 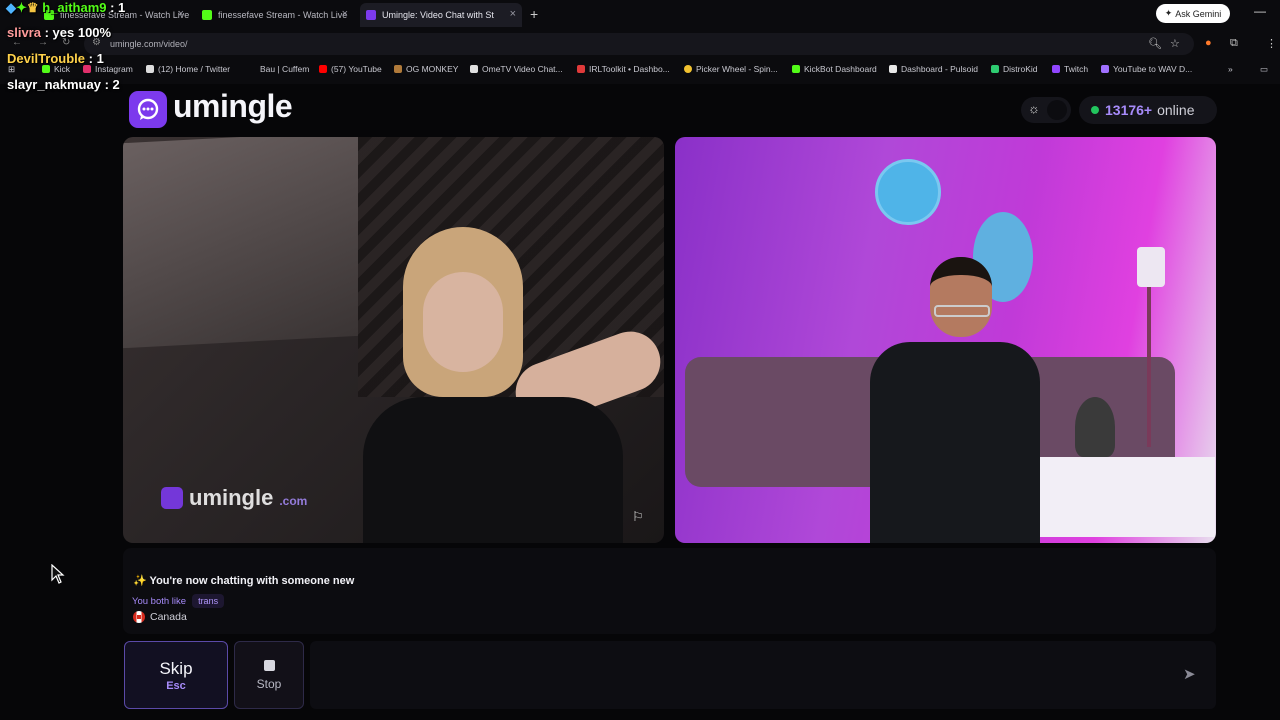 I want to click on shared-interests: You both like trans, so click(x=178, y=601).